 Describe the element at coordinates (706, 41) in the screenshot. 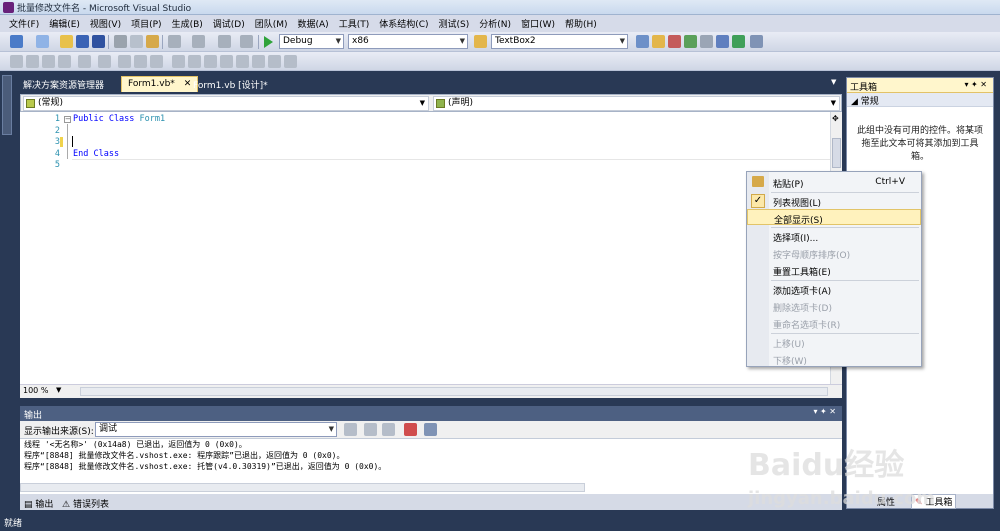

I see `tools-icon` at that location.